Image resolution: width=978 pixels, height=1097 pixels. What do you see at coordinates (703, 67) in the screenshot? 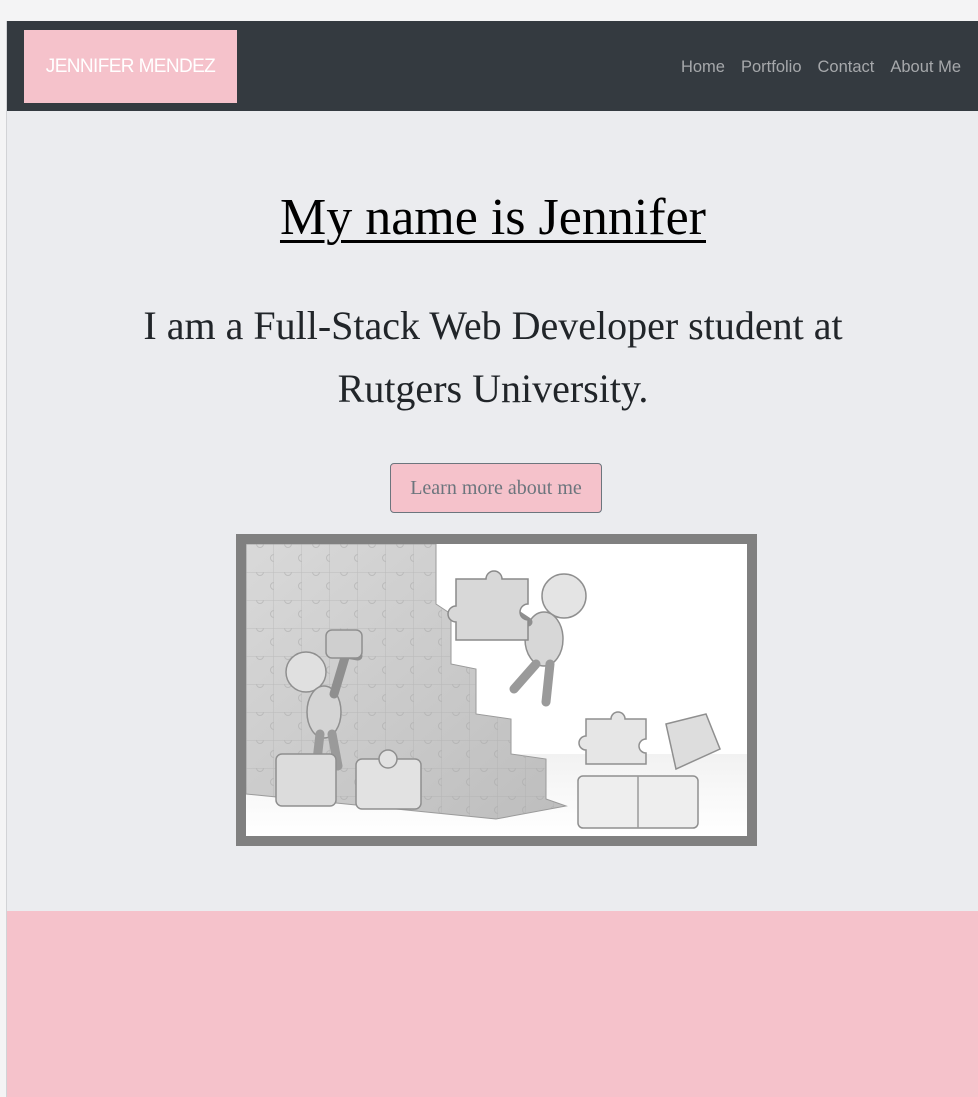
I see `nav-link-home: Home` at bounding box center [703, 67].